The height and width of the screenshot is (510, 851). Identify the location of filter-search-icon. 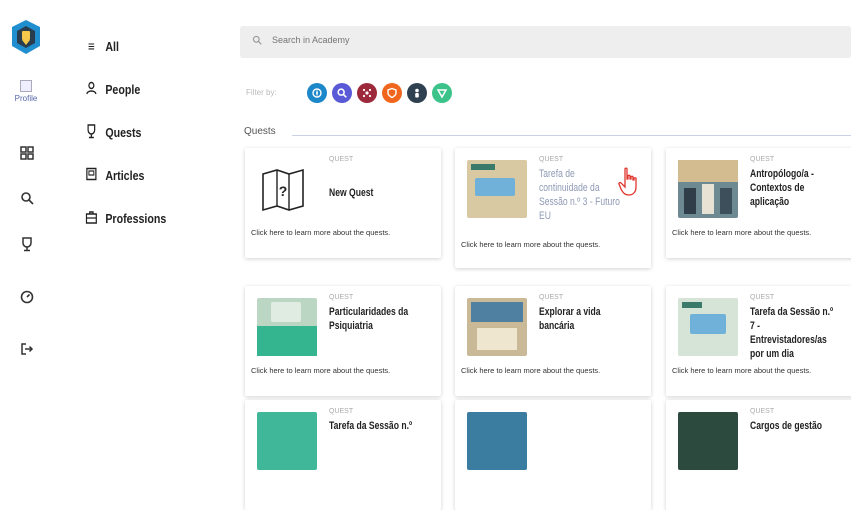
(342, 93).